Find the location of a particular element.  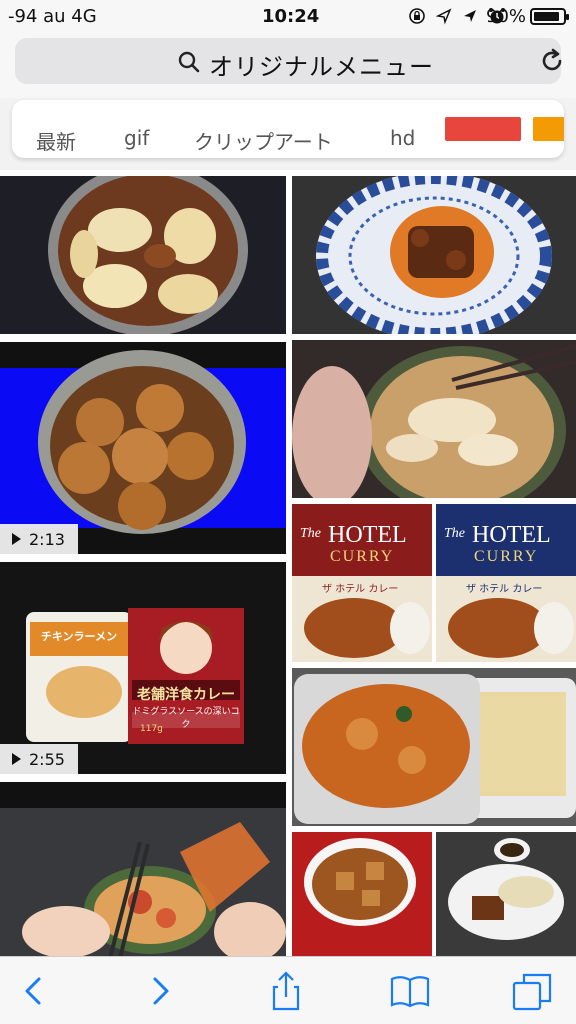

result-image-beef-plates is located at coordinates (434, 894).